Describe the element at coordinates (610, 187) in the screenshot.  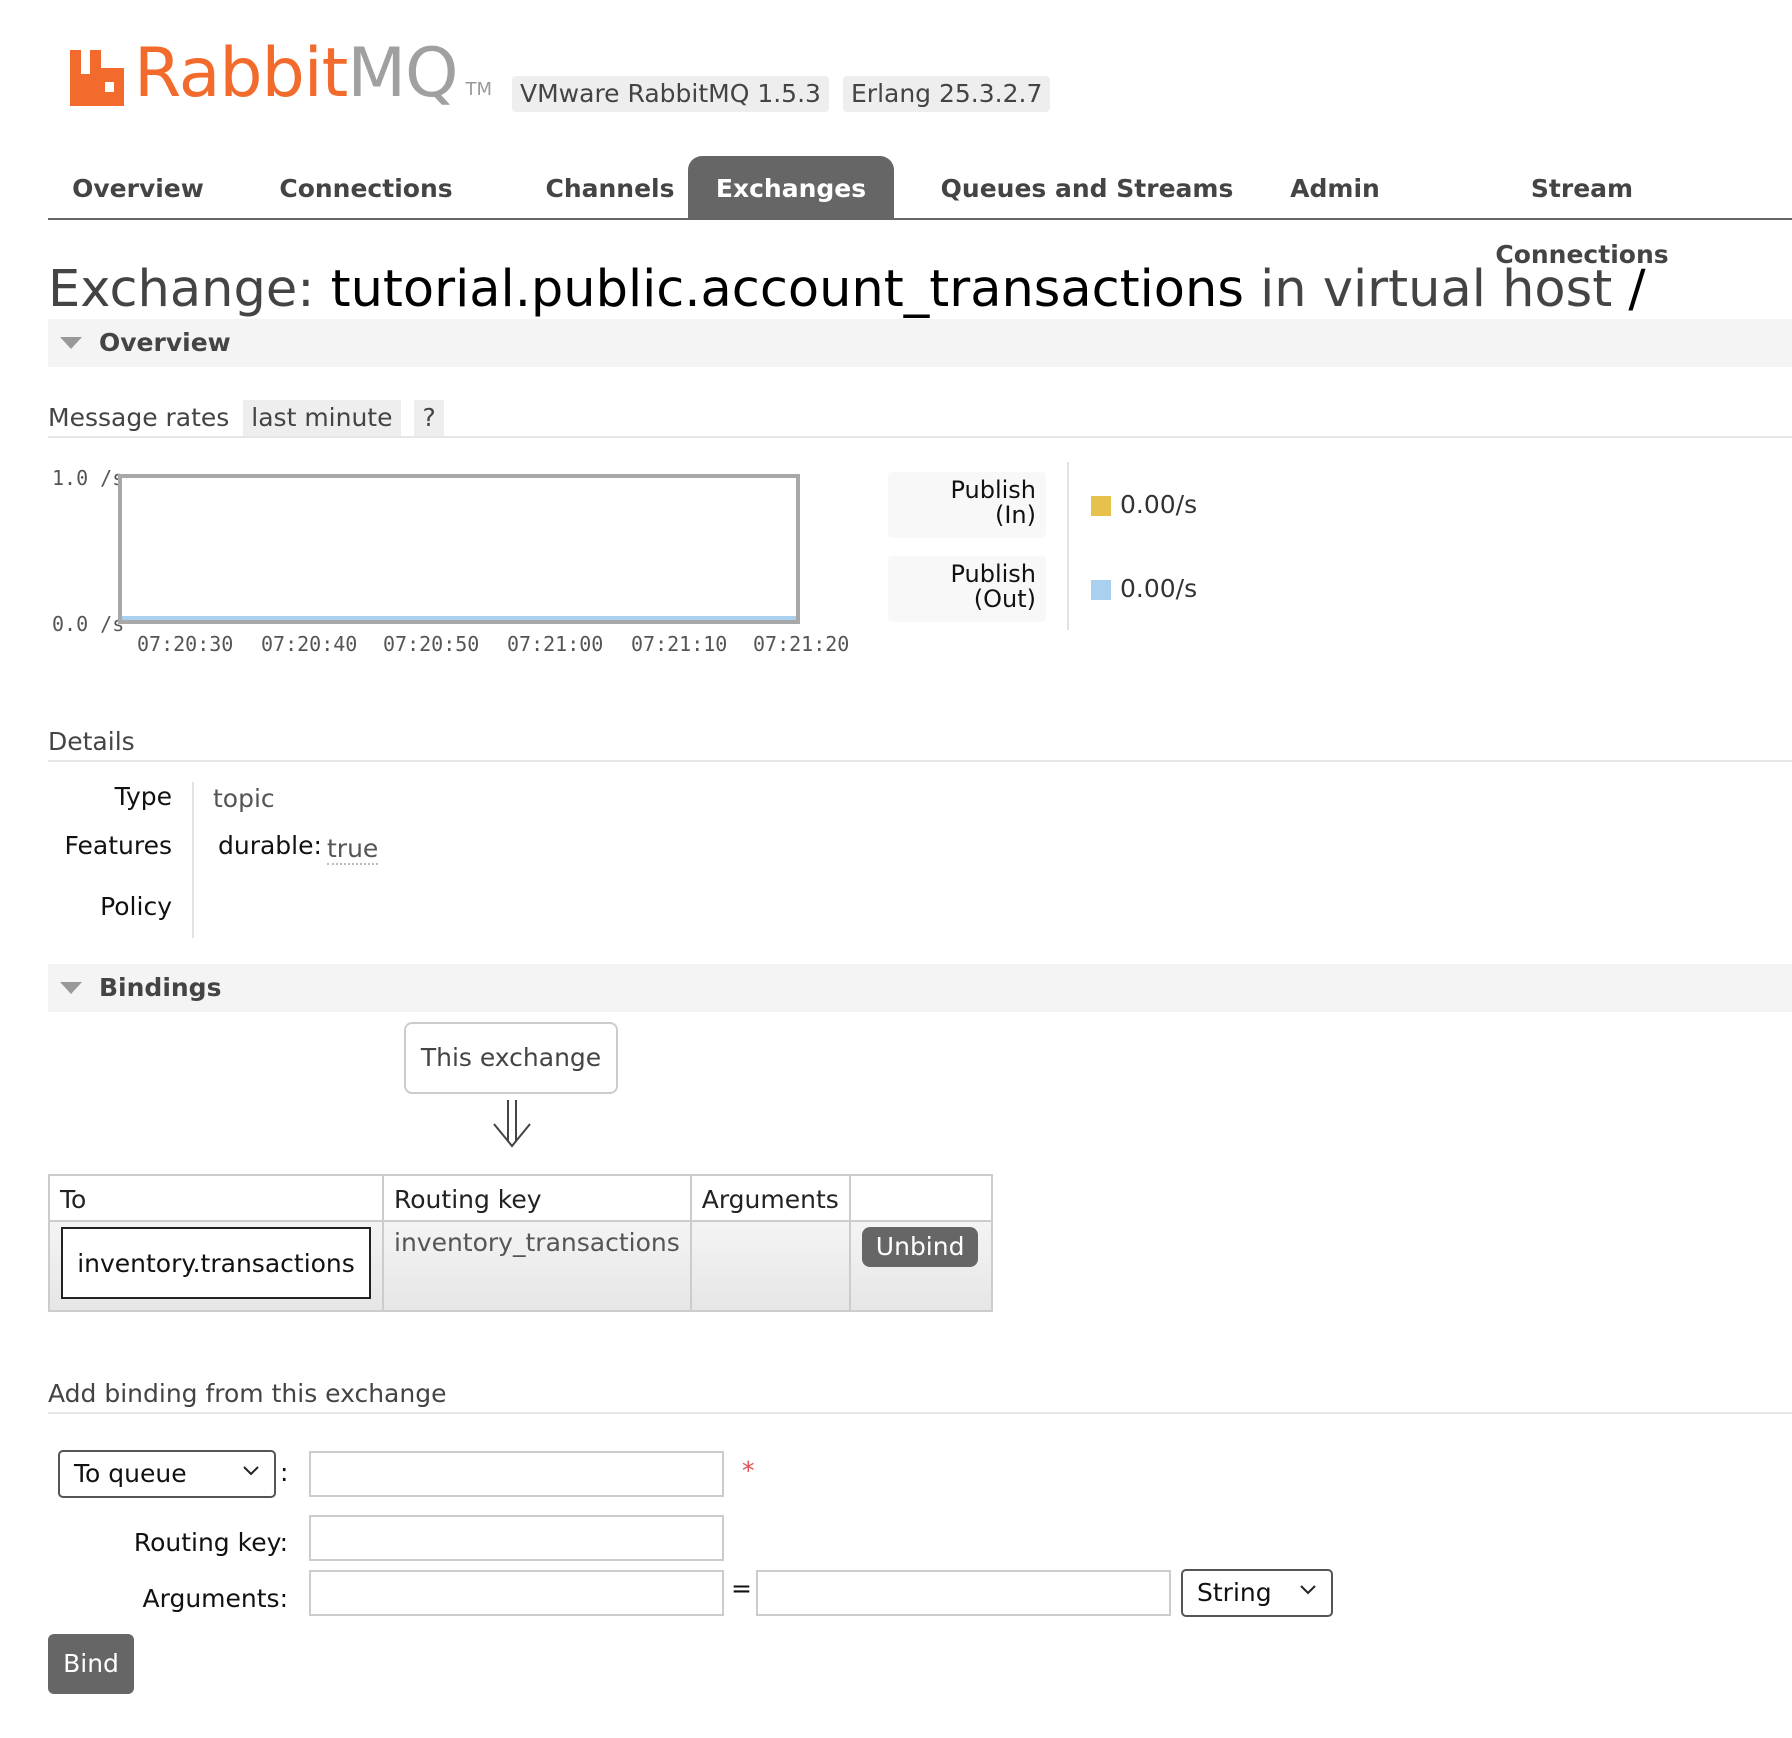
I see `tab-channels: Channels` at that location.